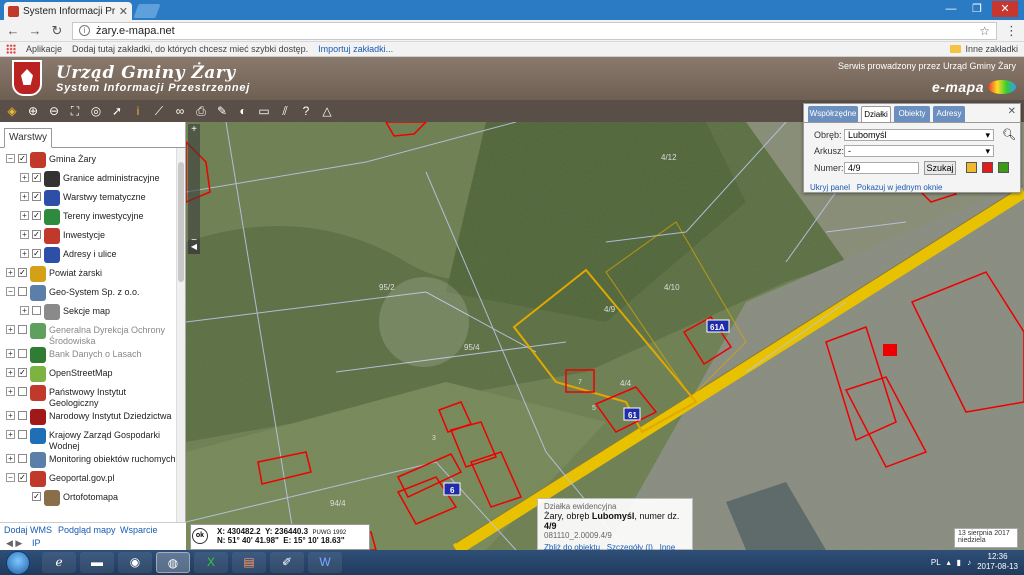 This screenshot has width=1024, height=575. Describe the element at coordinates (997, 562) in the screenshot. I see `clock: 12:36 2017-08-13` at that location.